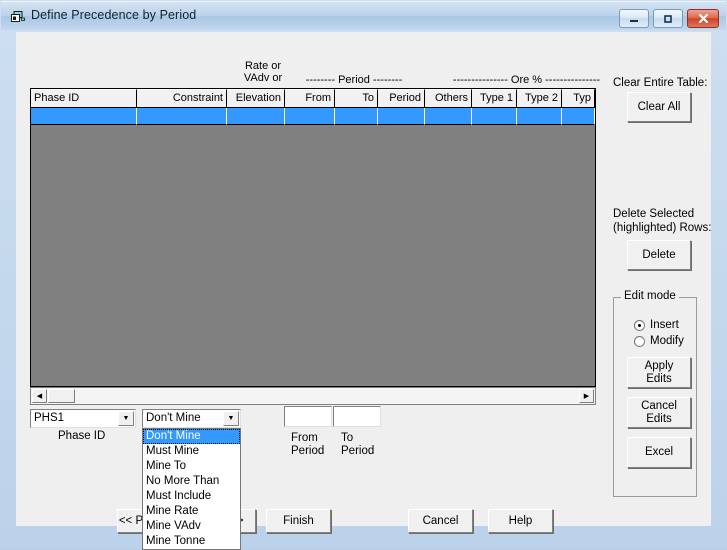  Describe the element at coordinates (526, 80) in the screenshot. I see `ore-group-label: --------------- Ore % ---------------` at that location.